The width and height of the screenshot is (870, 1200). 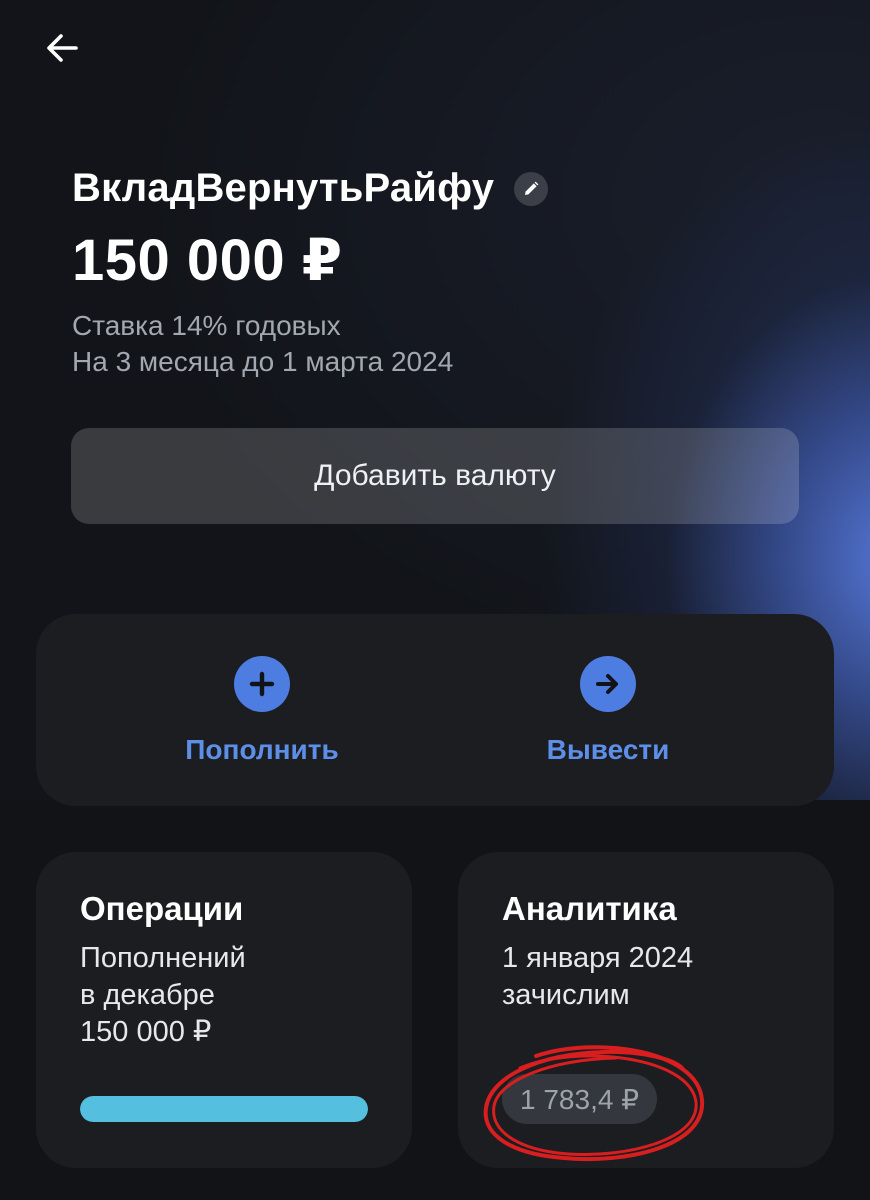 What do you see at coordinates (435, 710) in the screenshot?
I see `actions-panel: Пополнить Вывести` at bounding box center [435, 710].